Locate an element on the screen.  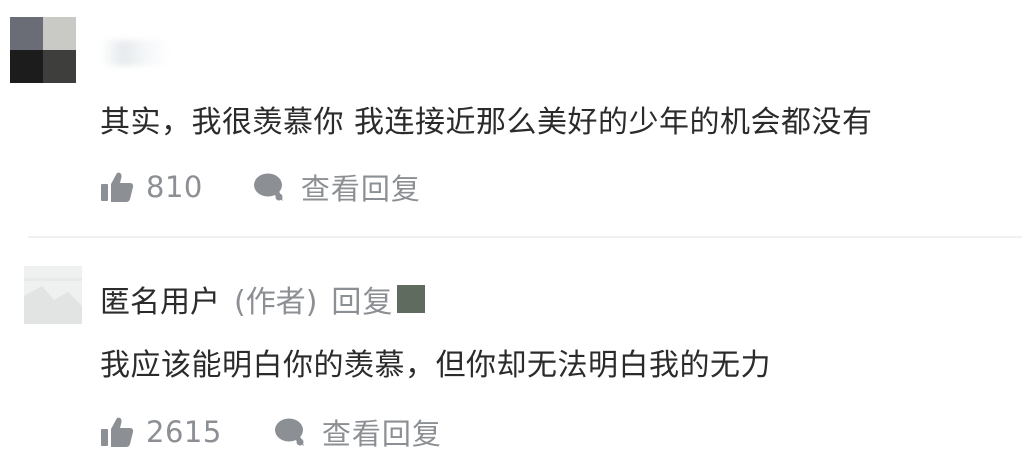
comment-text: 其实，我很羡慕你 我连接近那么美好的少年的机会都没有 is located at coordinates (486, 122).